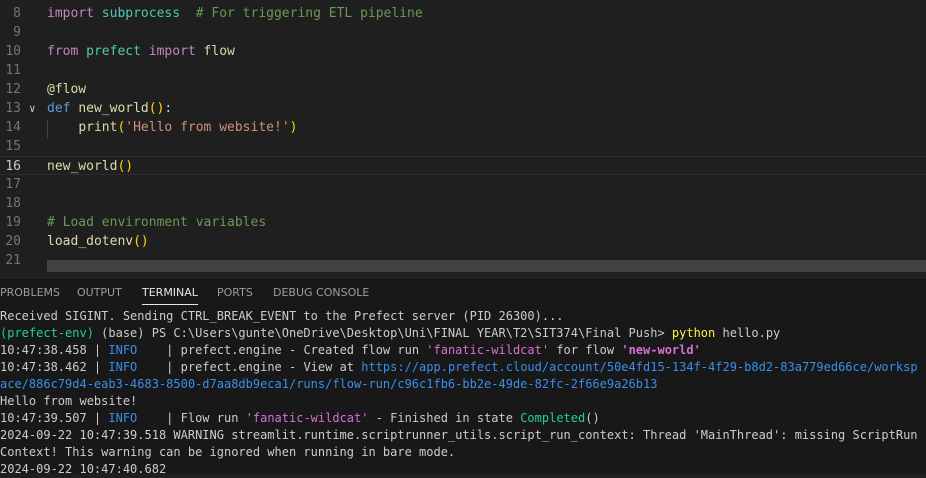 Image resolution: width=926 pixels, height=478 pixels. What do you see at coordinates (144, 13) in the screenshot?
I see `code-token: subprocess` at bounding box center [144, 13].